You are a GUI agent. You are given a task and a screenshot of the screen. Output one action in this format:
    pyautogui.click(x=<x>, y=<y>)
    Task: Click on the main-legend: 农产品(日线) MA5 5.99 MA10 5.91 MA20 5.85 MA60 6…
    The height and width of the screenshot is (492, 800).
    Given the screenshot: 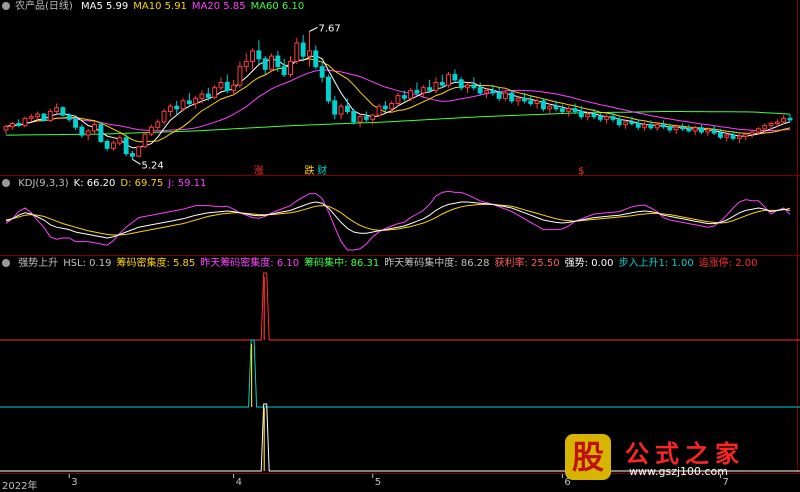 What is the action you would take?
    pyautogui.click(x=154, y=7)
    